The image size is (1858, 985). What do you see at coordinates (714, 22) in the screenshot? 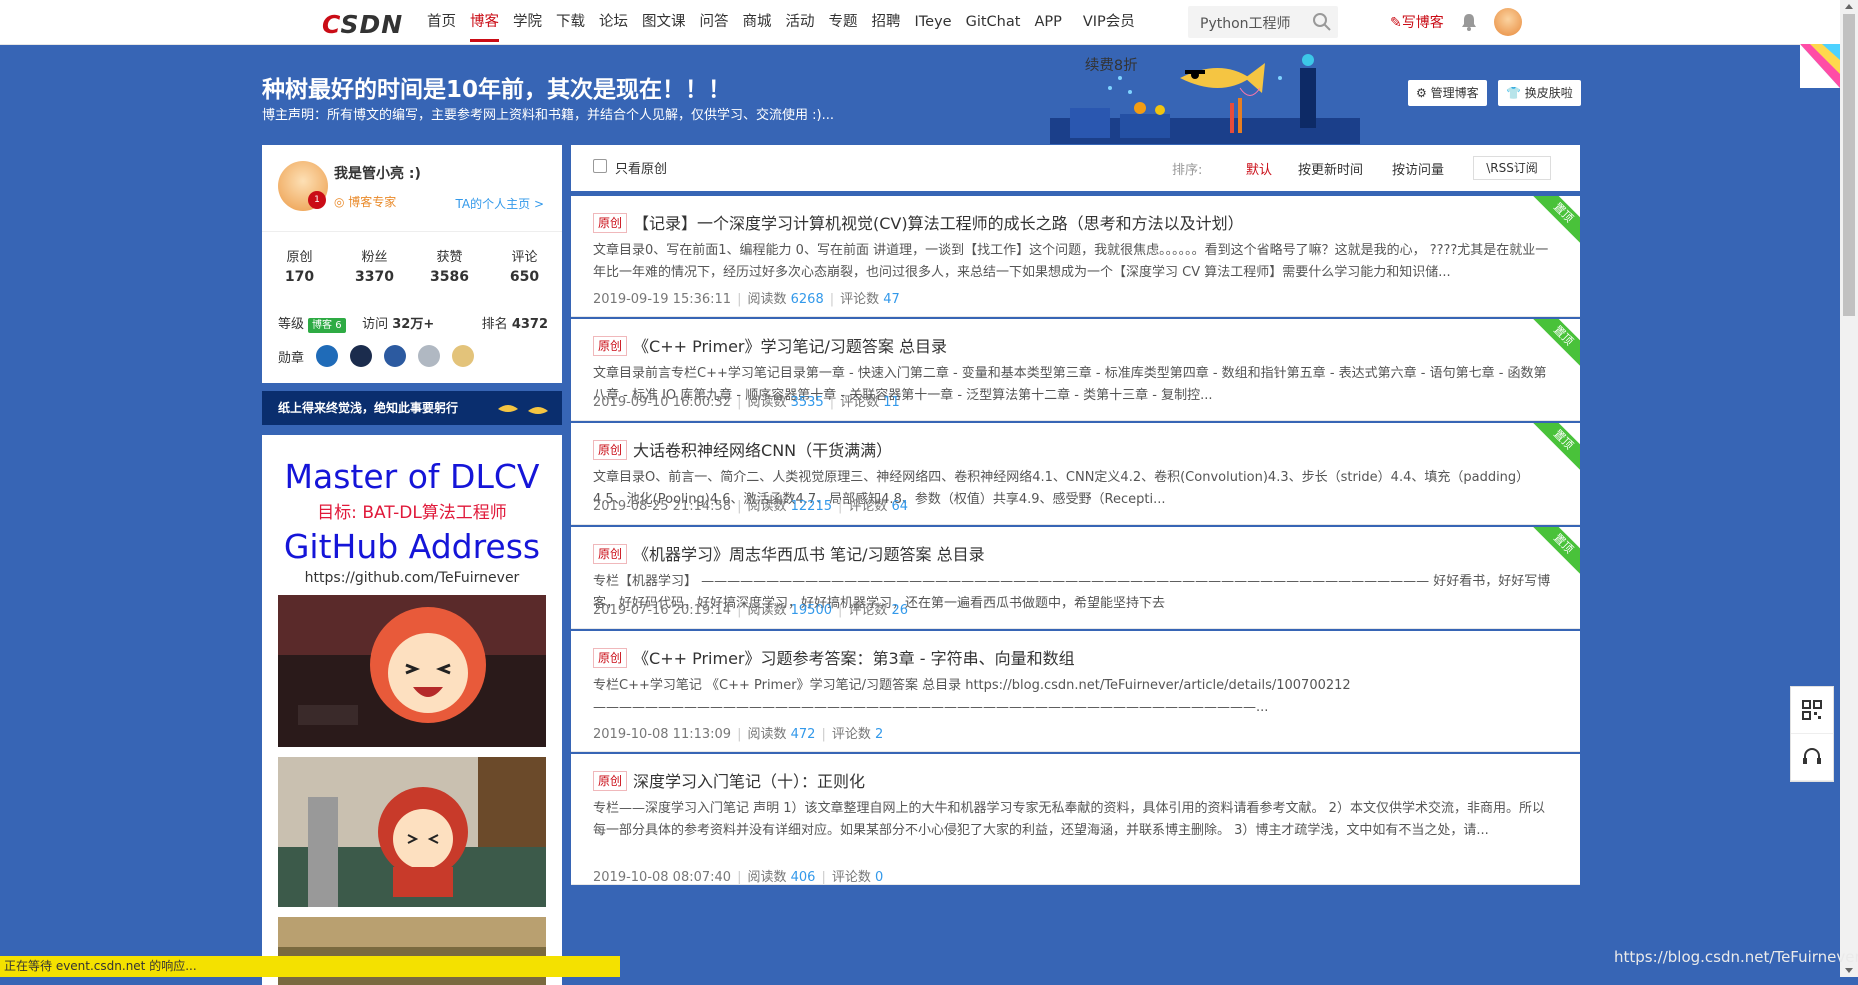
I see `nav-qa: 问答` at bounding box center [714, 22].